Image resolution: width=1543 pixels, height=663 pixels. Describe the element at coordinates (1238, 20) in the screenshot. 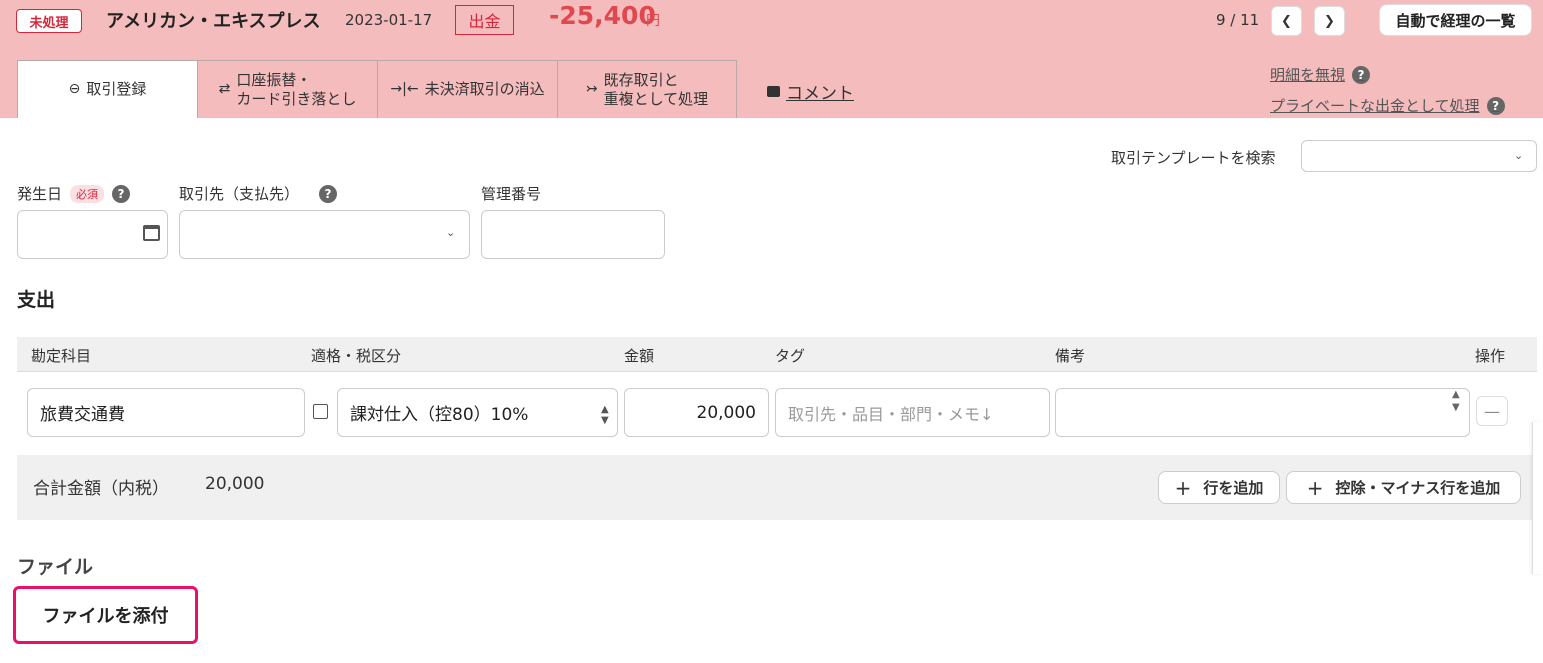

I see `page-counter: 9 / 11` at that location.